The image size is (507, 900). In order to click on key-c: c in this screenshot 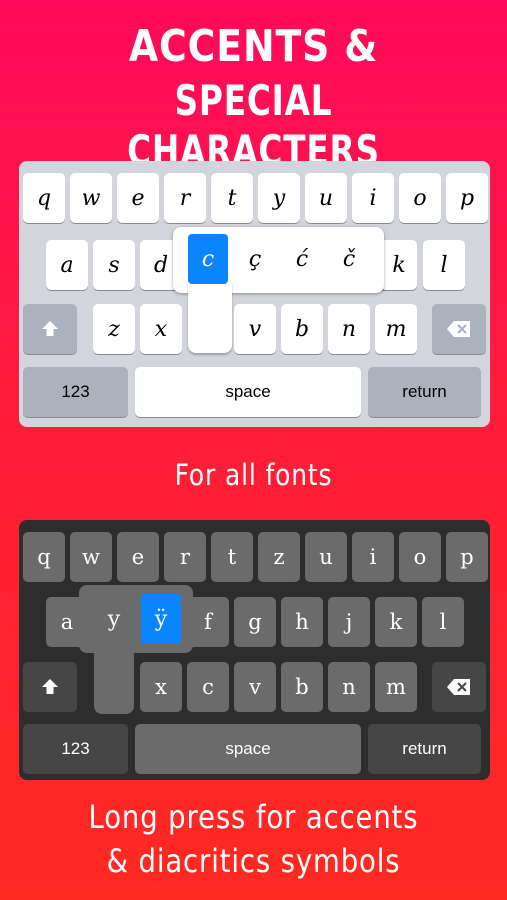, I will do `click(208, 687)`.